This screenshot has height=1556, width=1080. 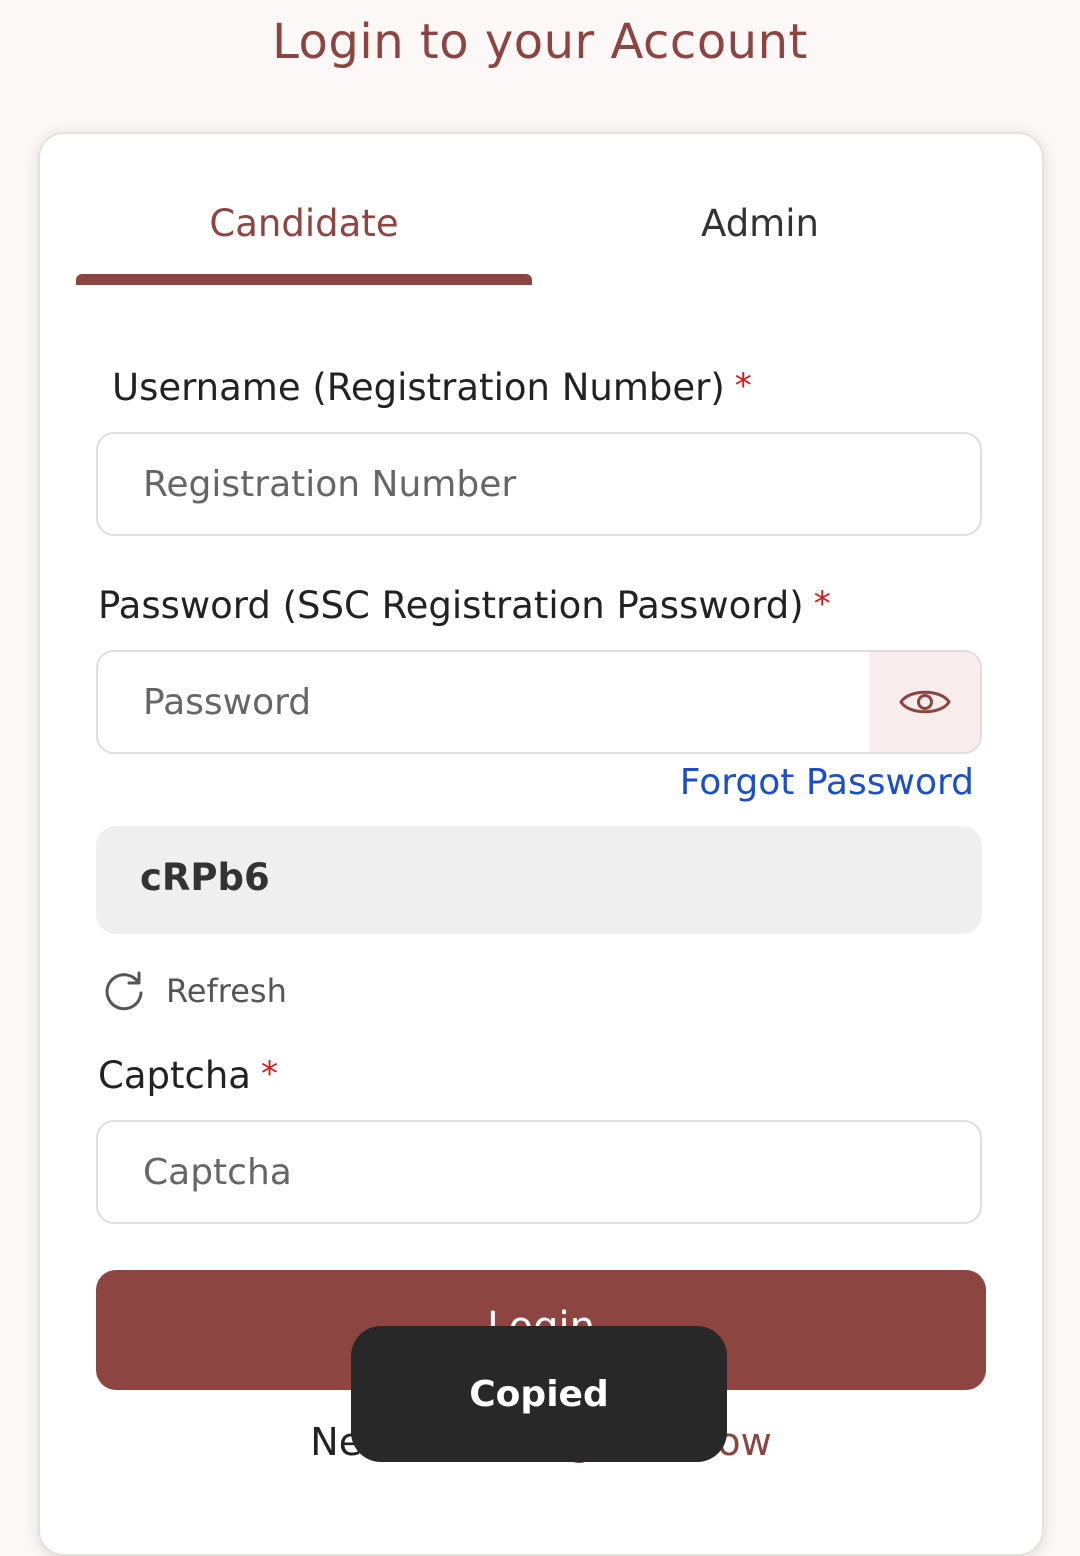 I want to click on username-field, so click(x=539, y=484).